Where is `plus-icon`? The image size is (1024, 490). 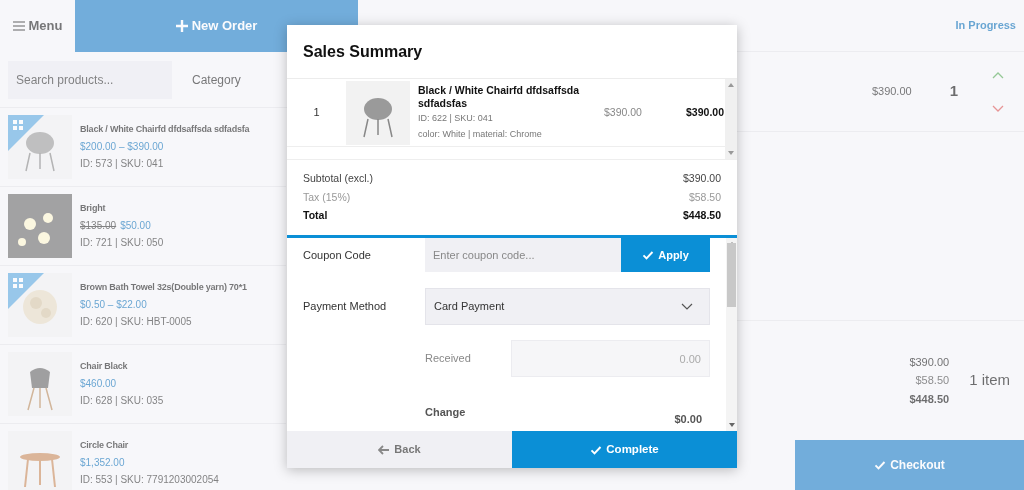 plus-icon is located at coordinates (181, 26).